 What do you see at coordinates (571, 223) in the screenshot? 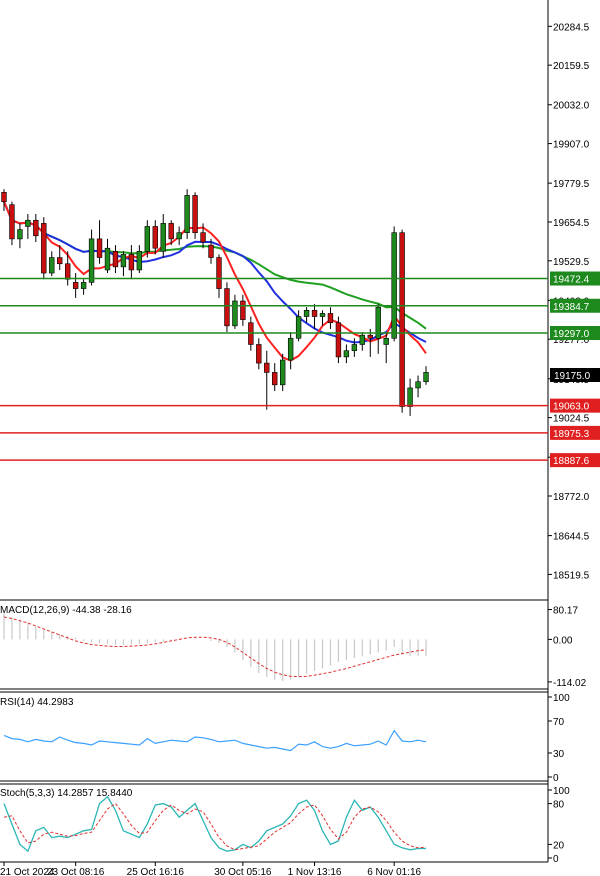
I see `price-tick-label: 19654.5` at bounding box center [571, 223].